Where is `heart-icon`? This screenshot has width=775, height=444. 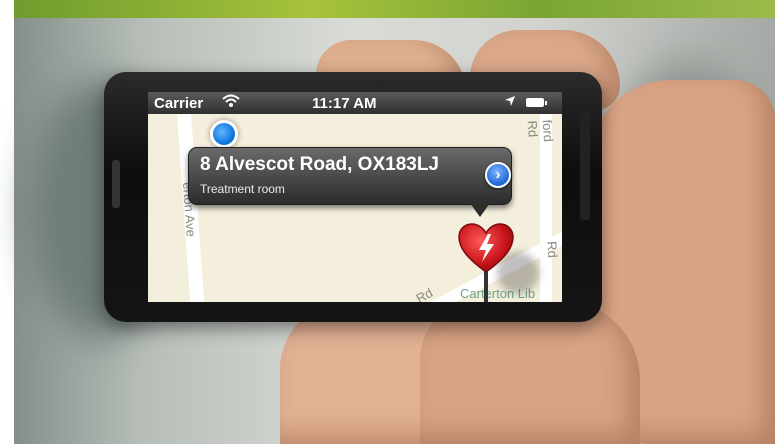 heart-icon is located at coordinates (486, 248).